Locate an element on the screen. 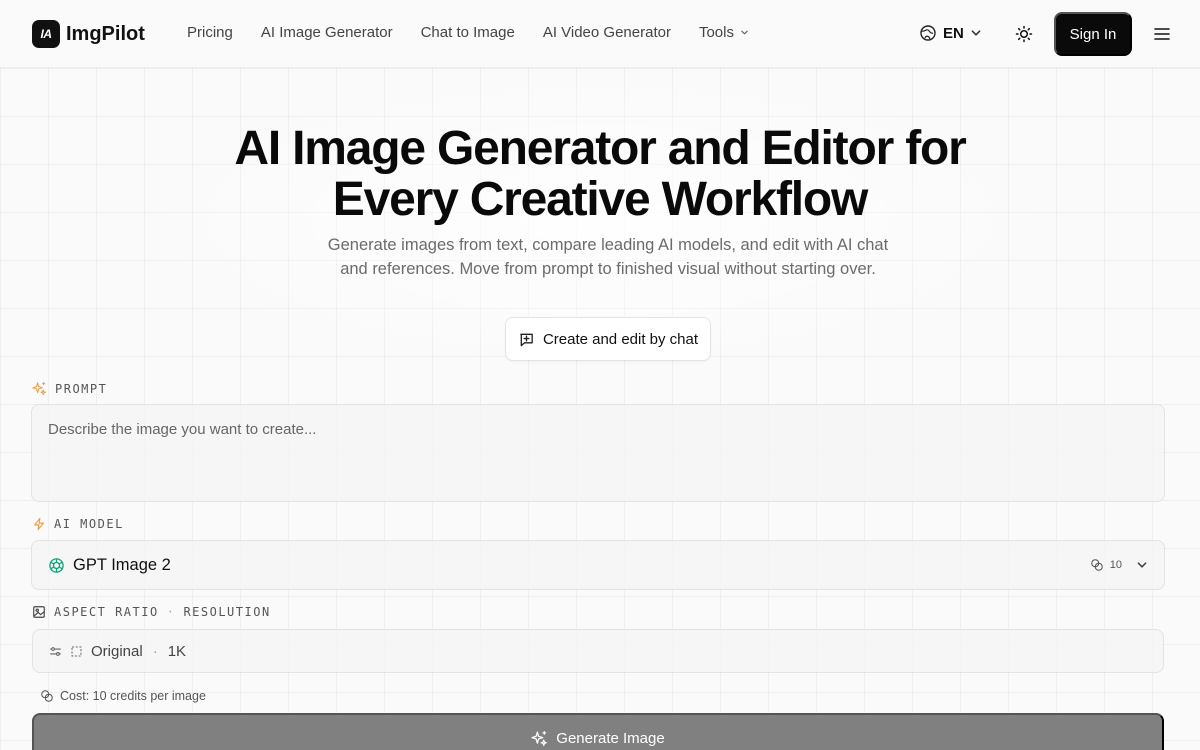 The image size is (1200, 750). resolution-label-text: RESOLUTION is located at coordinates (227, 612).